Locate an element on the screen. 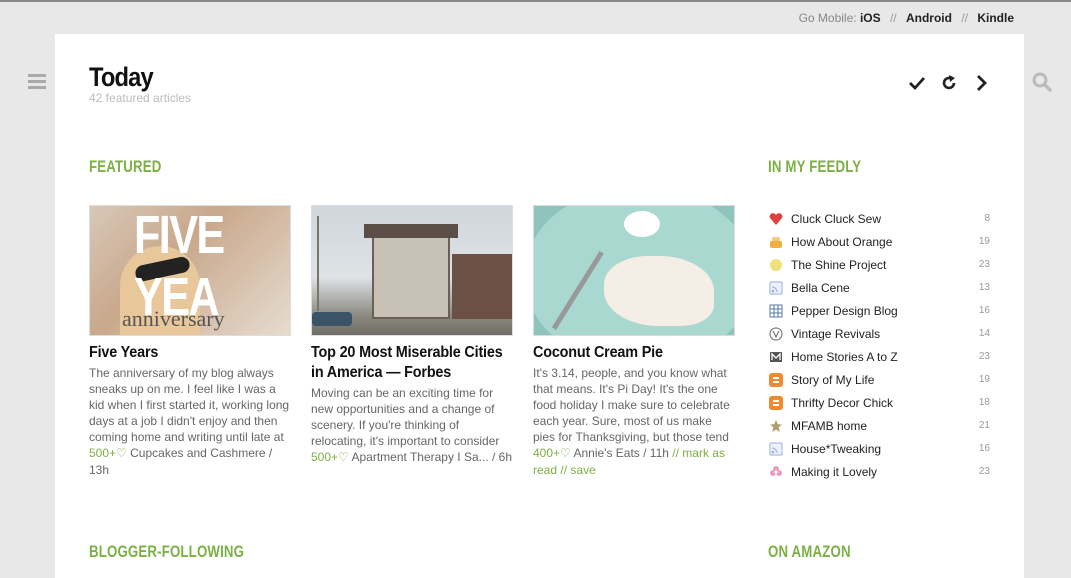 This screenshot has height=578, width=1071. article-source: Annie's Eats / 11h is located at coordinates (620, 453).